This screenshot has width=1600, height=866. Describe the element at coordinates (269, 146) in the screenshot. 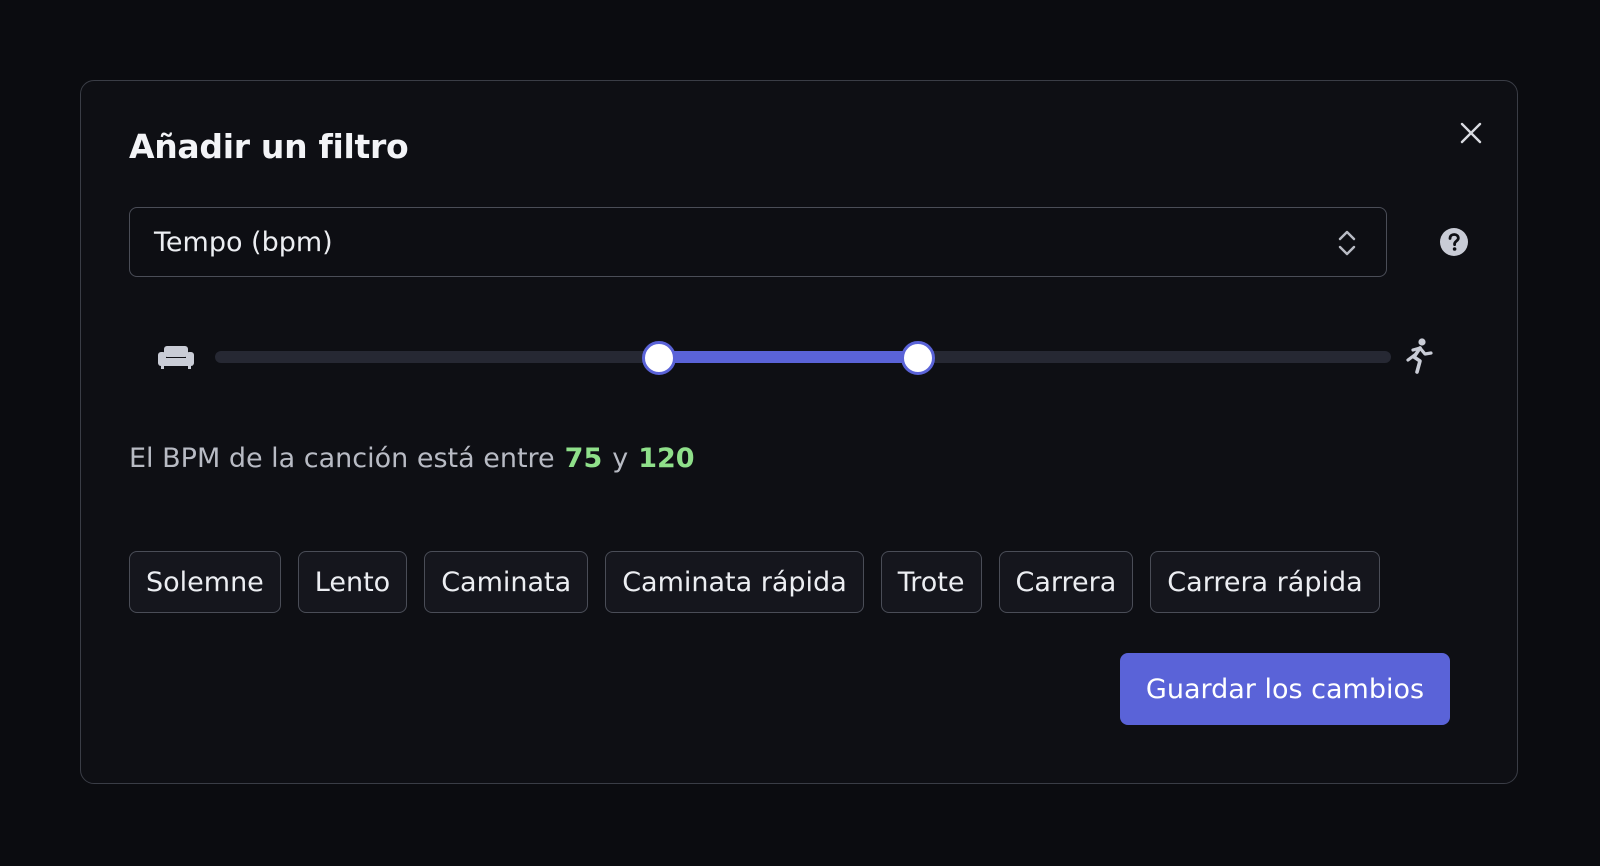

I see `dialog-title: Añadir un filtro` at that location.